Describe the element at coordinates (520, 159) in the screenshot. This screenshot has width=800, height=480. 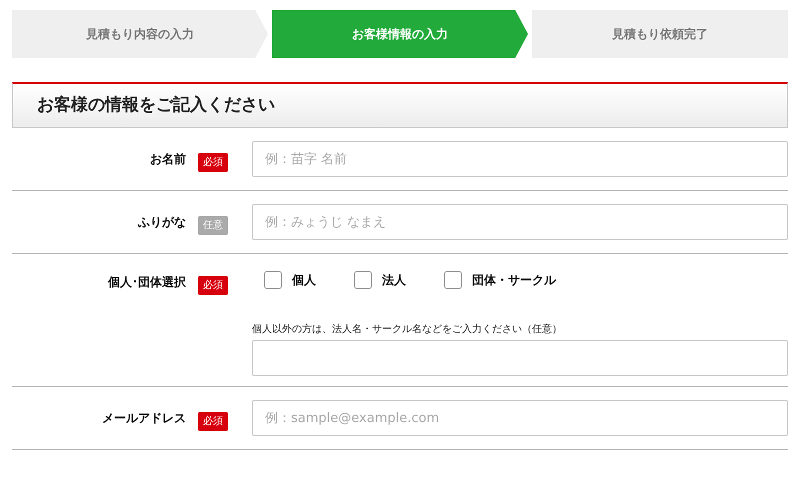
I see `text-field: 例：苗字 名前` at that location.